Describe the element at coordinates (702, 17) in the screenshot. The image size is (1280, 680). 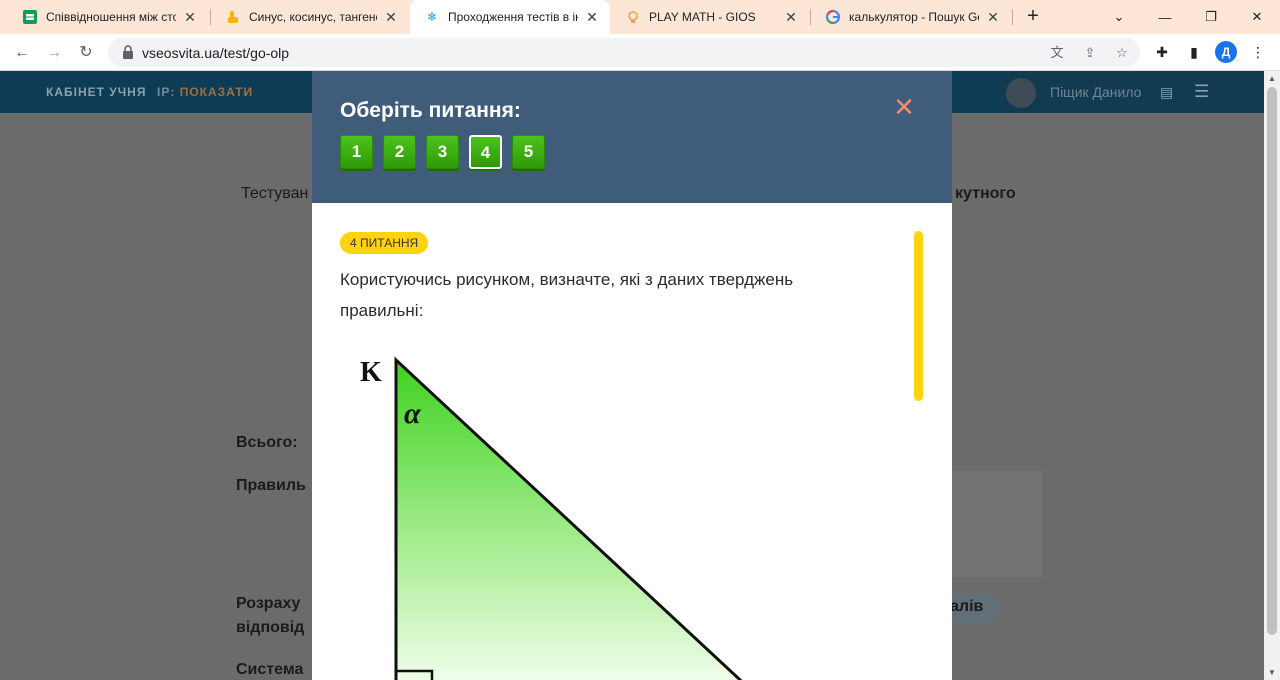
I see `tab-title: PLAY MATH - GIOS` at that location.